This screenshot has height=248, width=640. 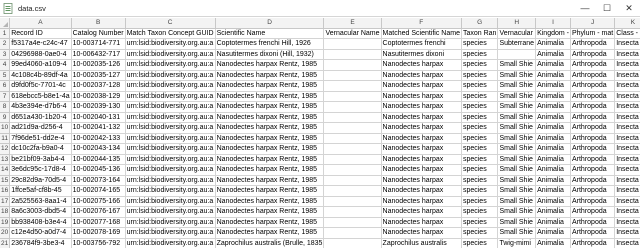 What do you see at coordinates (40, 34) in the screenshot?
I see `header-cell: Record ID` at bounding box center [40, 34].